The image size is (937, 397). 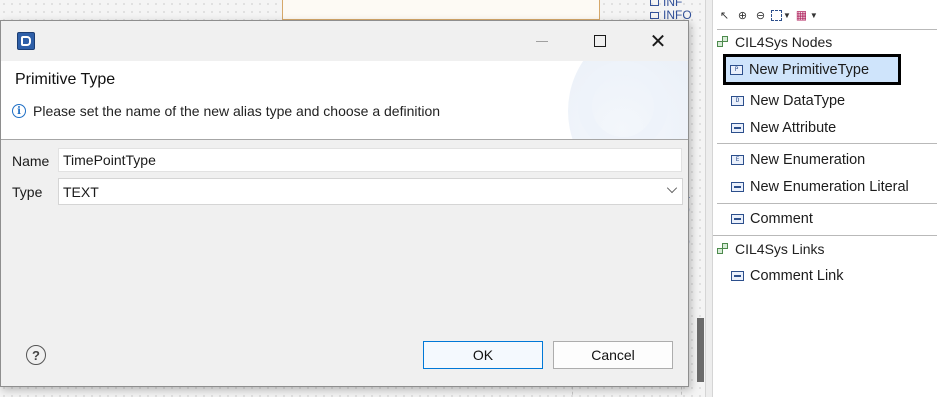 I want to click on palette-item-new-primitivetype: P New PrimitiveType, so click(x=812, y=69).